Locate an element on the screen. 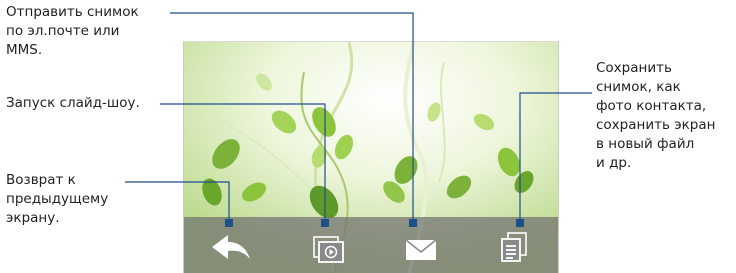 The width and height of the screenshot is (736, 273). slideshow-button is located at coordinates (329, 245).